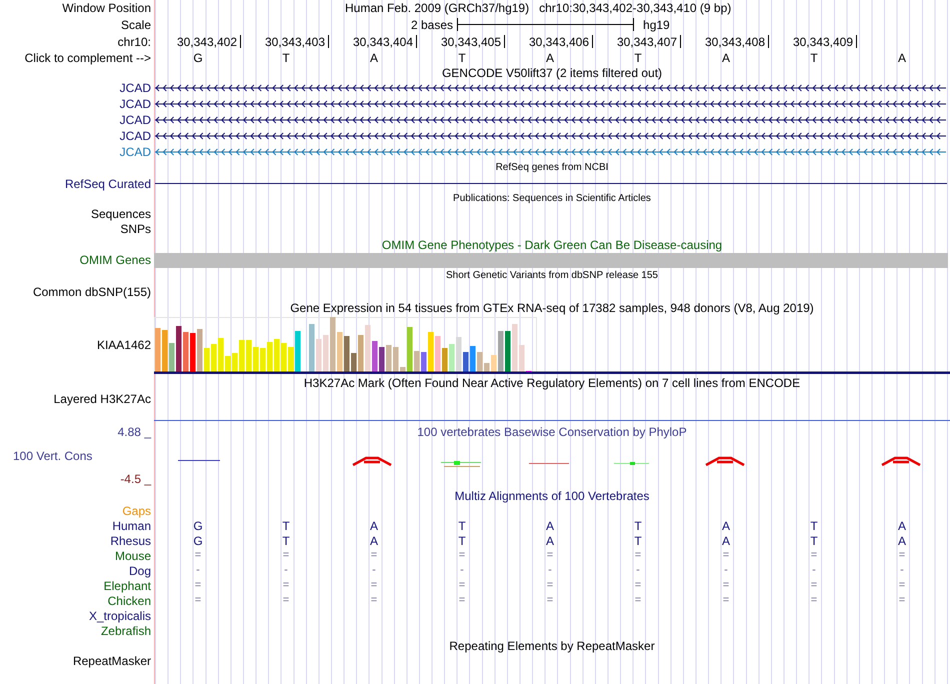  I want to click on track-label: Click to complement -->, so click(87, 58).